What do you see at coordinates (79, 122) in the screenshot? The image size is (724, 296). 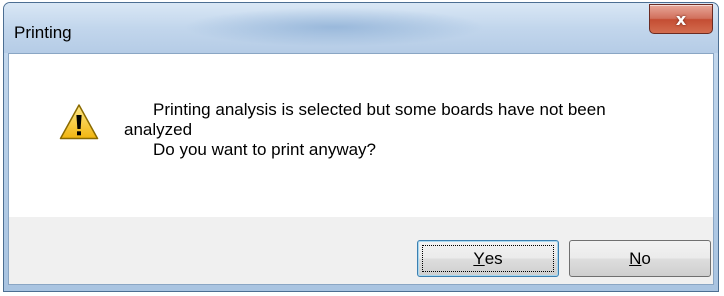 I see `warning-icon` at bounding box center [79, 122].